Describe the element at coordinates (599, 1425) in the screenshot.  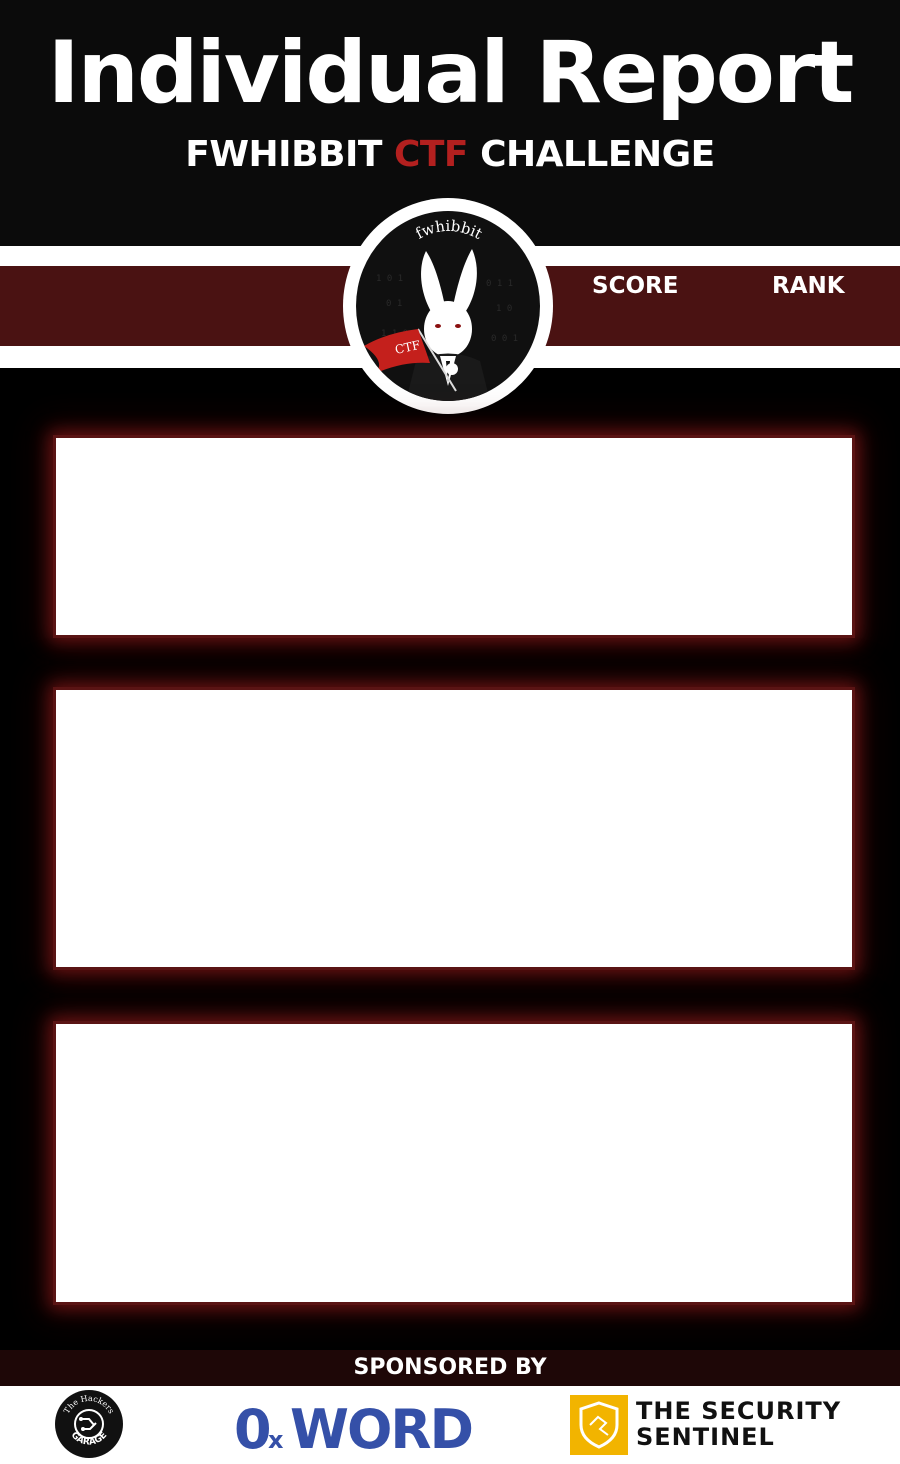
I see `shield-icon` at that location.